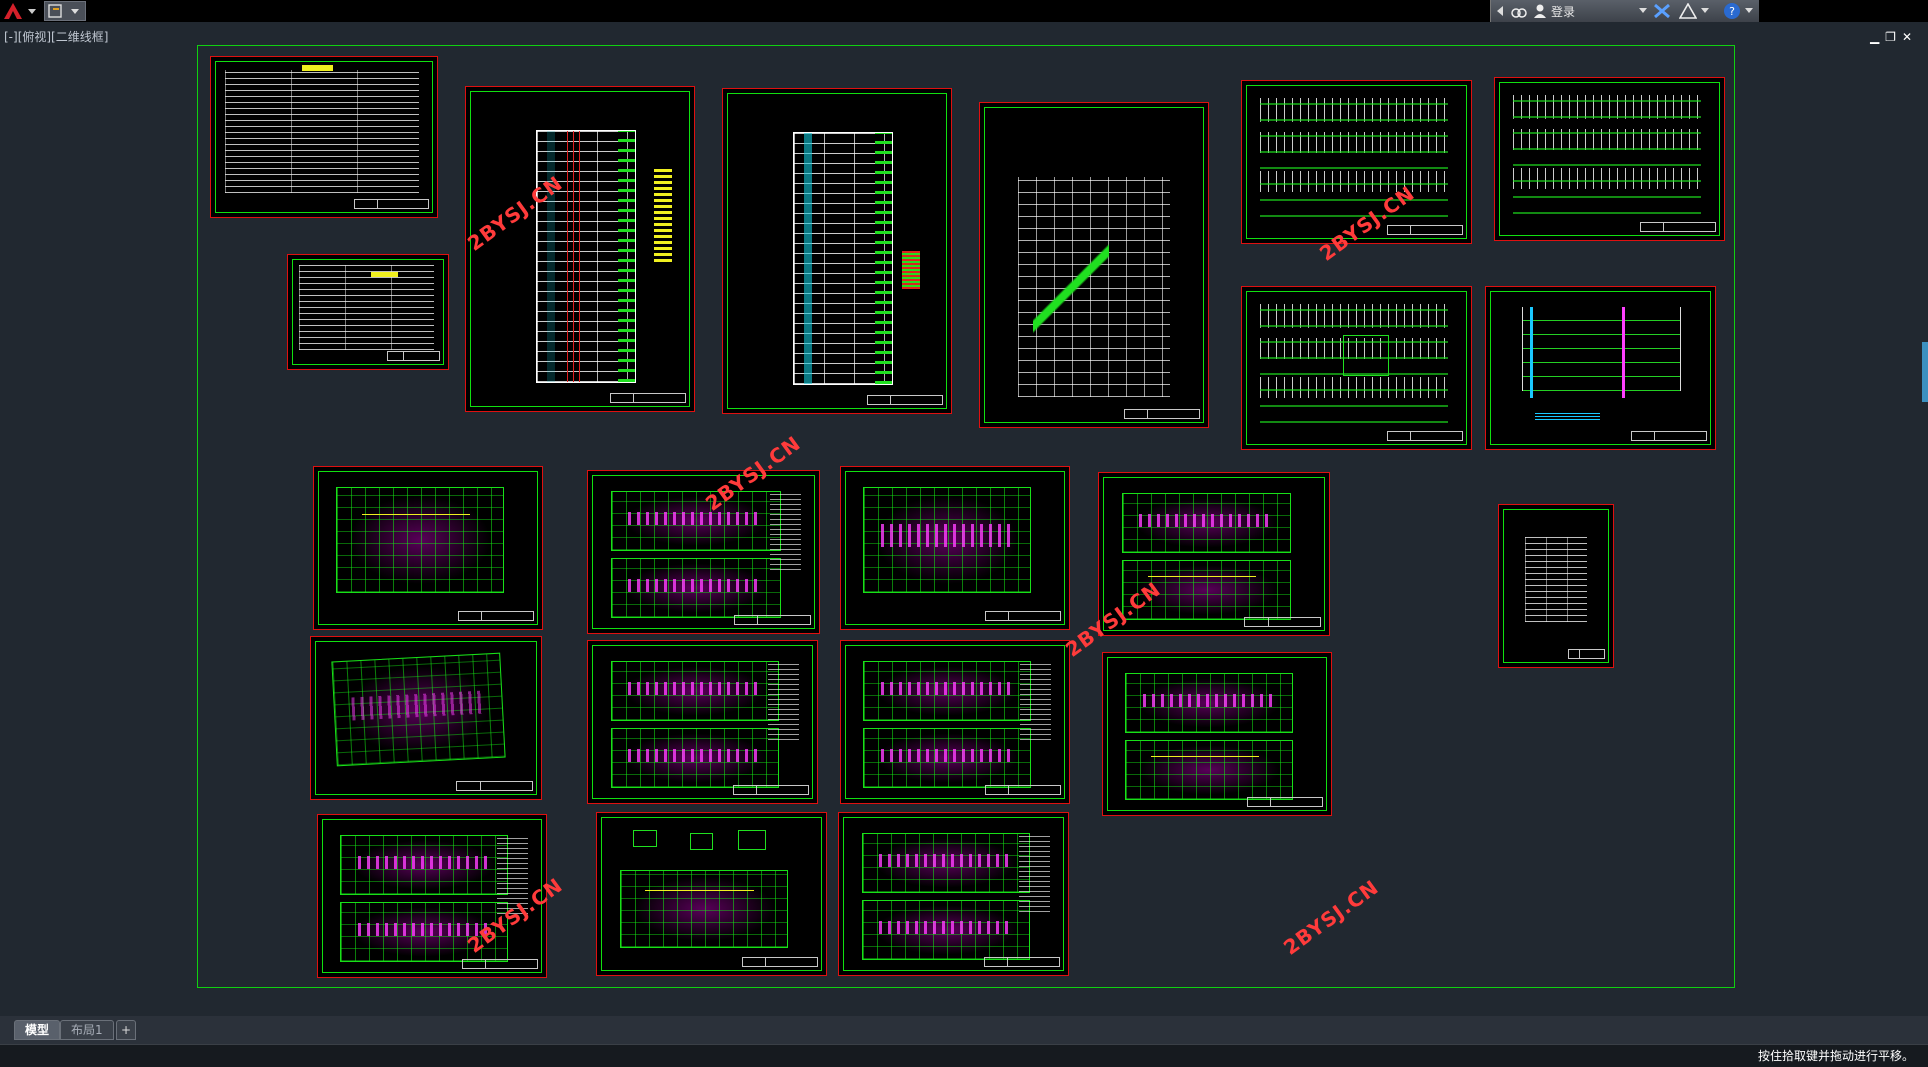 The width and height of the screenshot is (1928, 1067). Describe the element at coordinates (126, 1030) in the screenshot. I see `add-layout-button: +` at that location.